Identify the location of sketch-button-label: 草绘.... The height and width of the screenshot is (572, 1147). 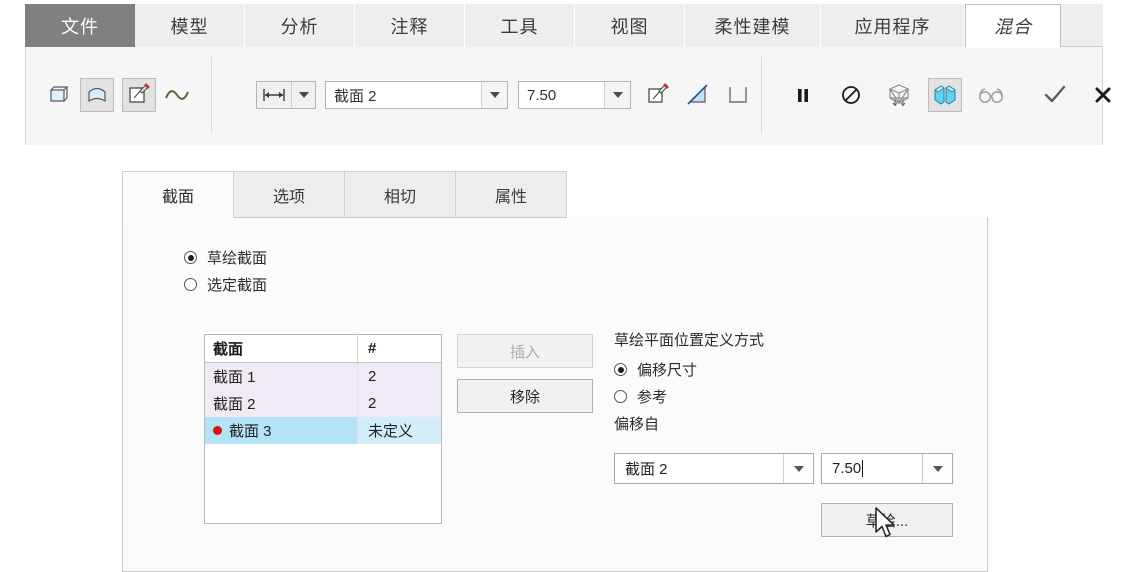
(887, 521).